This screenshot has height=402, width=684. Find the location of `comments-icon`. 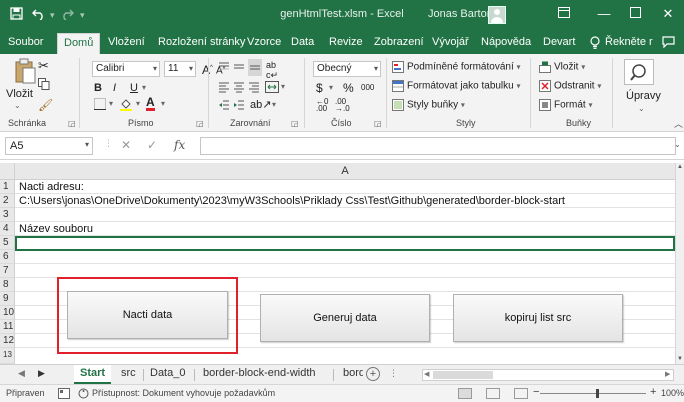

comments-icon is located at coordinates (668, 43).